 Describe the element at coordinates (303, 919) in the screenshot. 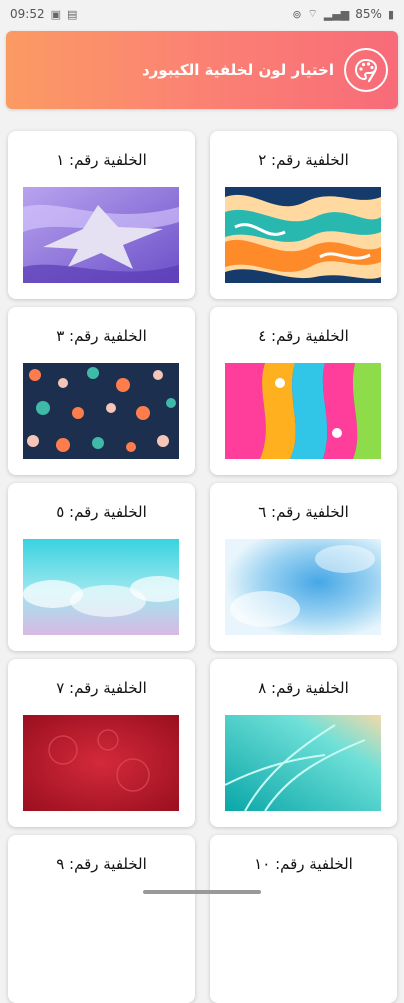

I see `wallpaper-card-10: الخلفية رقم: ١٠` at that location.